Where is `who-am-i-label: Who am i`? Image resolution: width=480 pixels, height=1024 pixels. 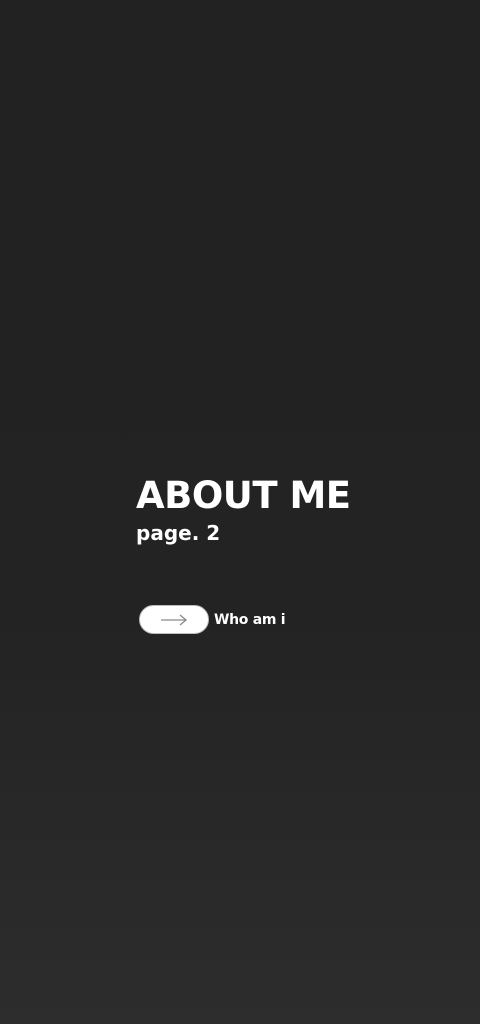
who-am-i-label: Who am i is located at coordinates (250, 619).